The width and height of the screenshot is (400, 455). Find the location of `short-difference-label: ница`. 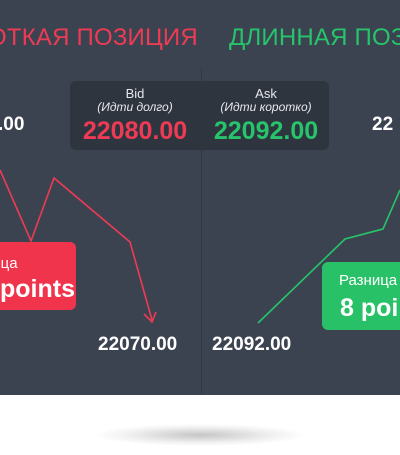

short-difference-label: ница is located at coordinates (9, 263).